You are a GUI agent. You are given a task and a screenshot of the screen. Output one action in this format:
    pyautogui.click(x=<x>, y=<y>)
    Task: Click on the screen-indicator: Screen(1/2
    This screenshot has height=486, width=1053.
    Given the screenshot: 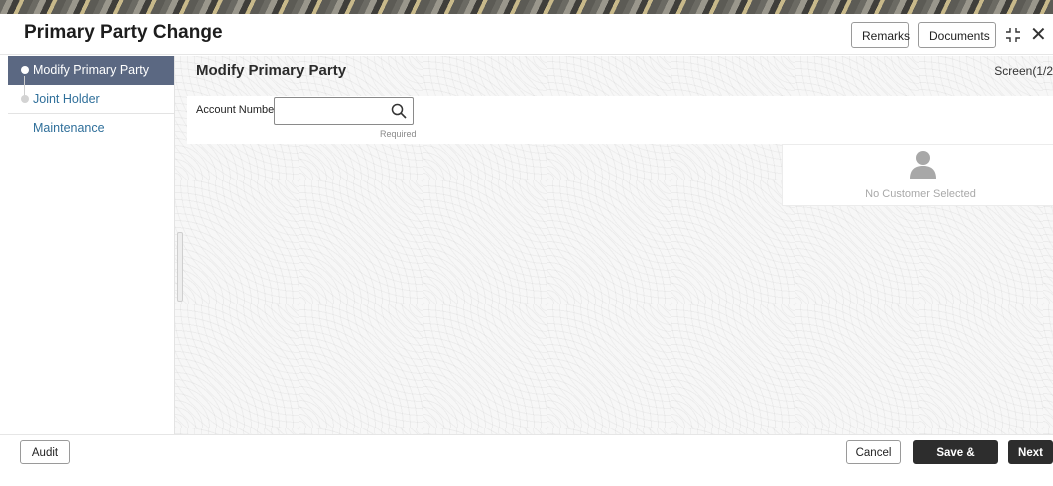 What is the action you would take?
    pyautogui.click(x=1023, y=71)
    